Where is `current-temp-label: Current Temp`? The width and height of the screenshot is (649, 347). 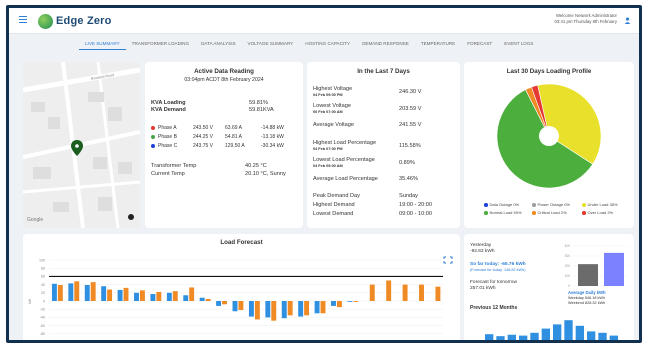
current-temp-label: Current Temp is located at coordinates (168, 174).